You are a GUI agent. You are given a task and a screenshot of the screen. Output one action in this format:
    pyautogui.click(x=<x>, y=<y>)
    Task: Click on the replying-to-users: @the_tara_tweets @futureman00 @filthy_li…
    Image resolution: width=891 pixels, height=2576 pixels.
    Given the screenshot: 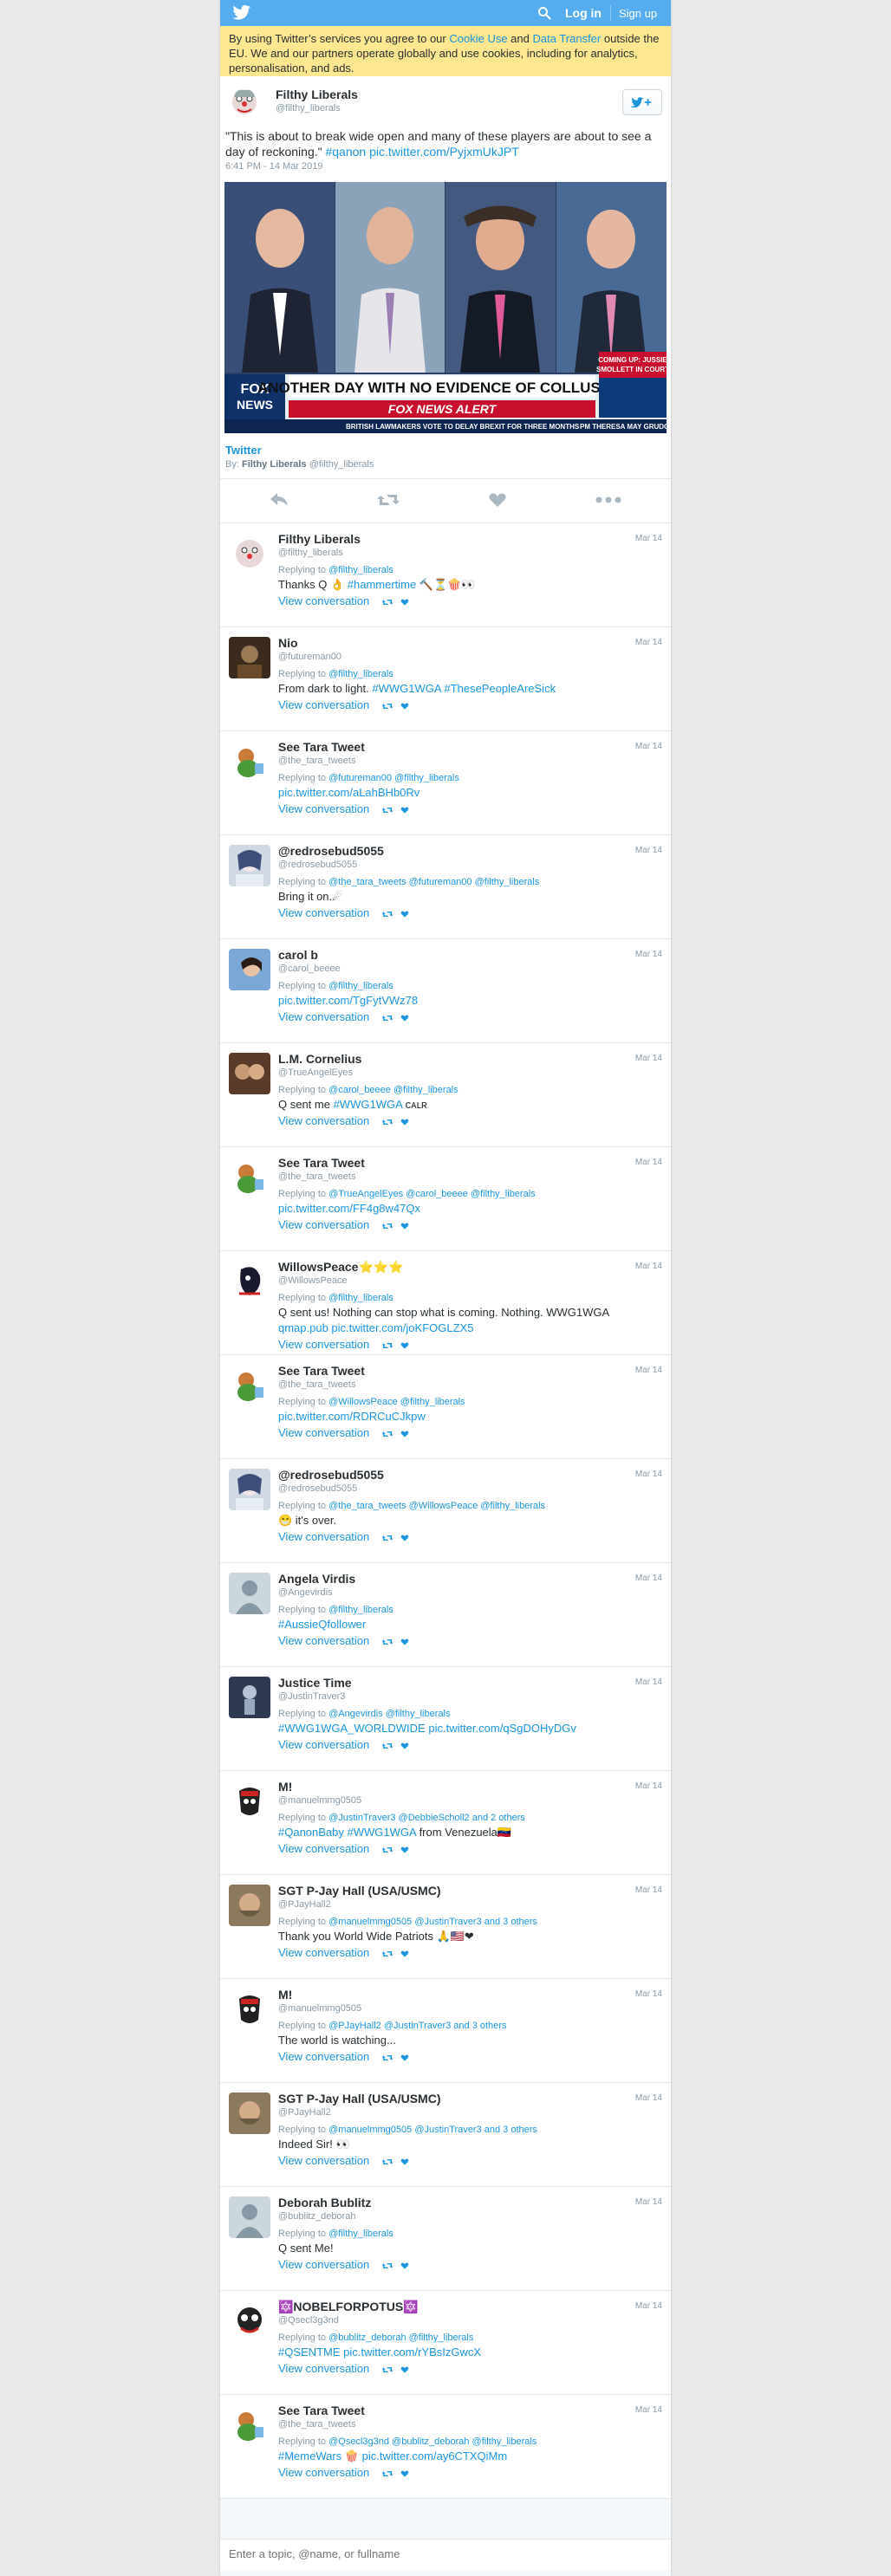 What is the action you would take?
    pyautogui.click(x=434, y=882)
    